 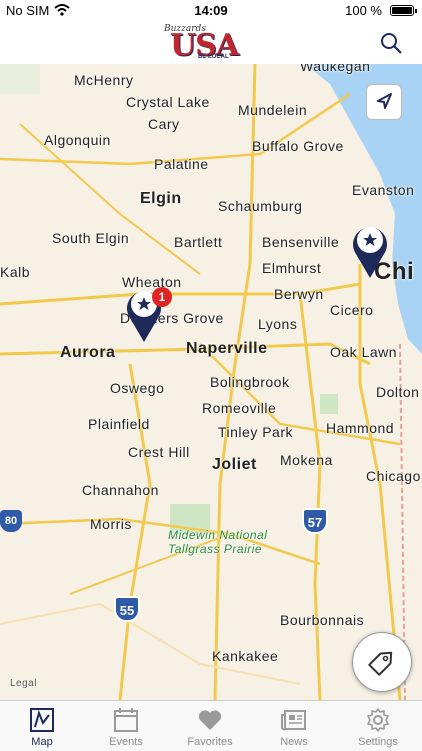 I want to click on map-label-mundelein: Mundelein, so click(x=273, y=110).